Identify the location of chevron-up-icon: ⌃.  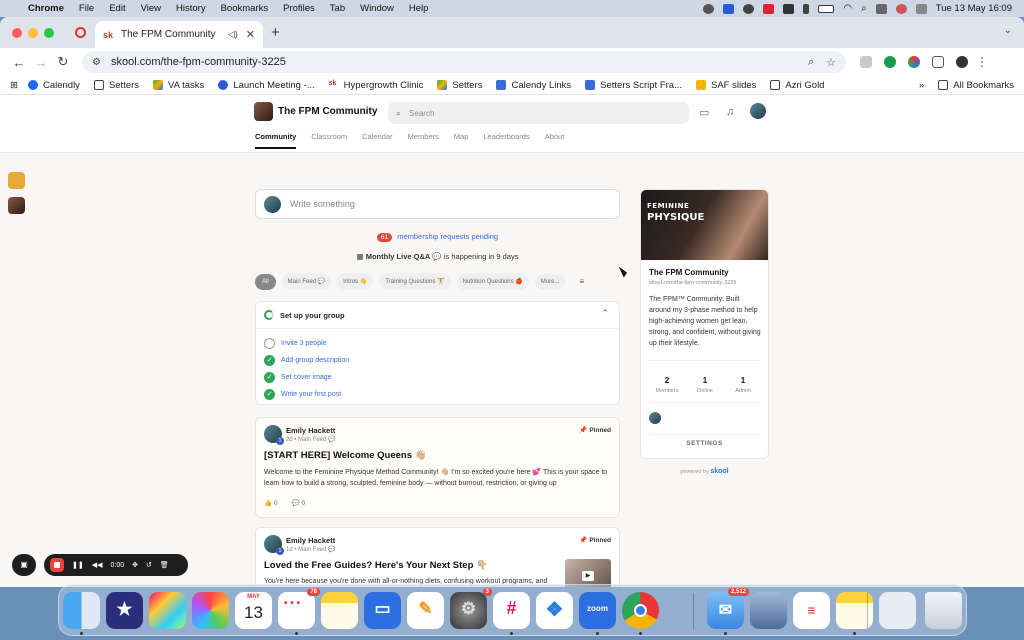
(605, 313).